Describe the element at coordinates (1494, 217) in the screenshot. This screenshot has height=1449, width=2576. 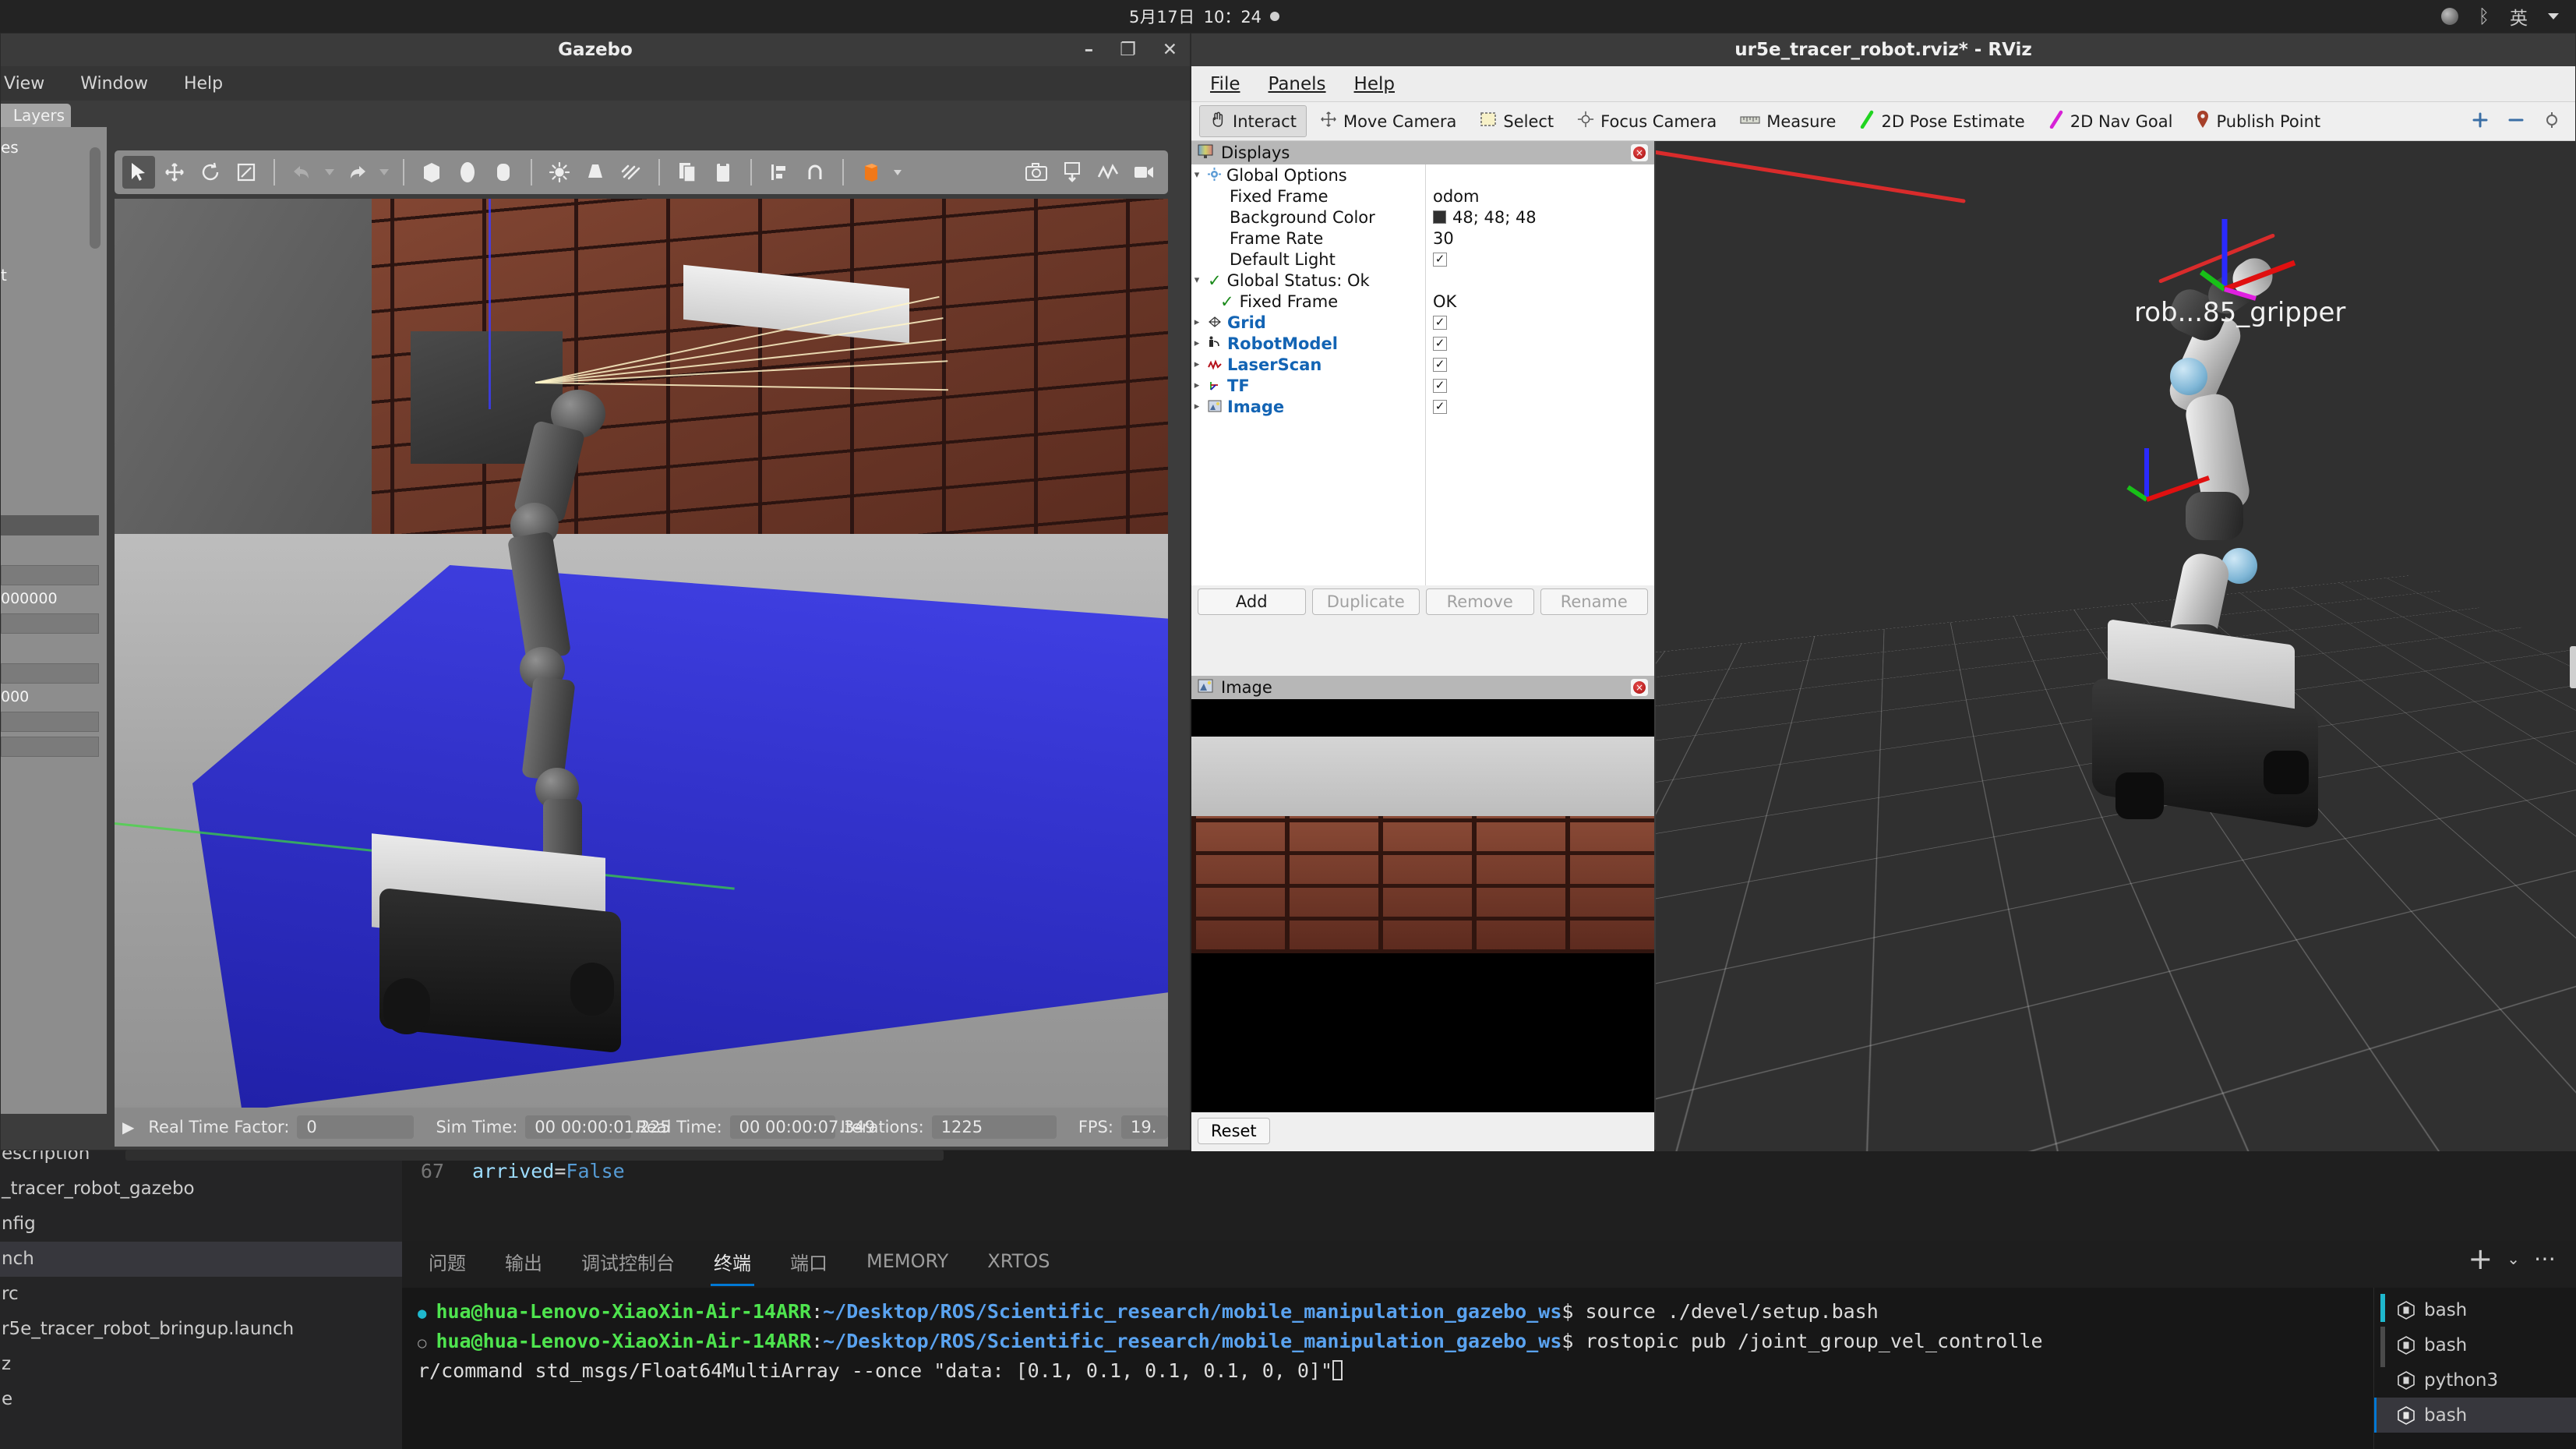
I see `tree-value: 48; 48; 48` at that location.